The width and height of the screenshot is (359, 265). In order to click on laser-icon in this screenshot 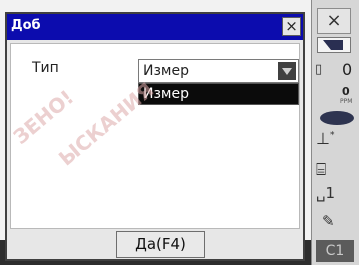, I will do `click(337, 118)`.